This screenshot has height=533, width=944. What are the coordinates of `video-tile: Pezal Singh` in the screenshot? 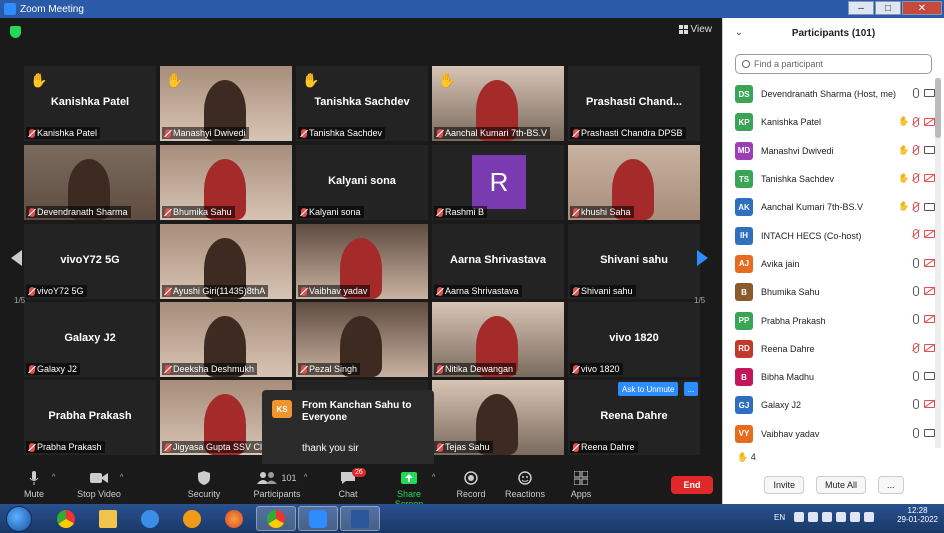 It's located at (362, 339).